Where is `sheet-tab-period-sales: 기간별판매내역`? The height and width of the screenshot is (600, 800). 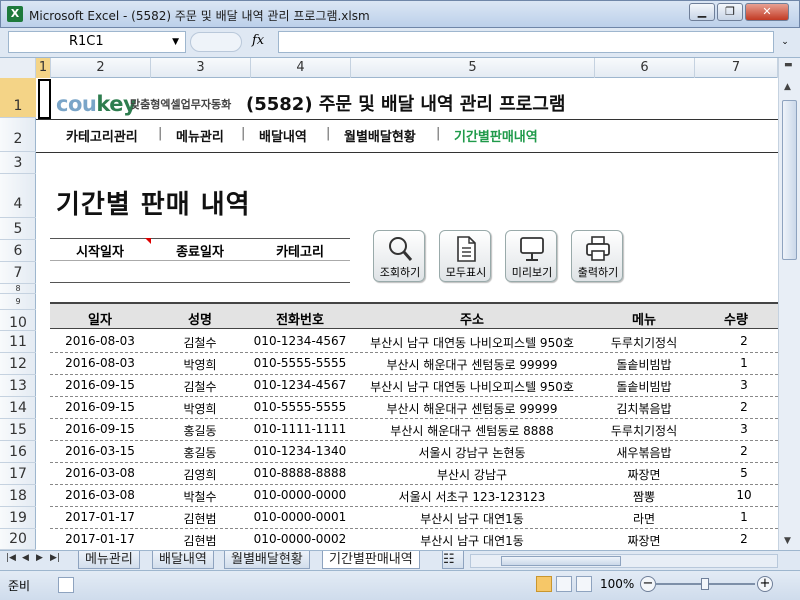 sheet-tab-period-sales: 기간별판매내역 is located at coordinates (371, 560).